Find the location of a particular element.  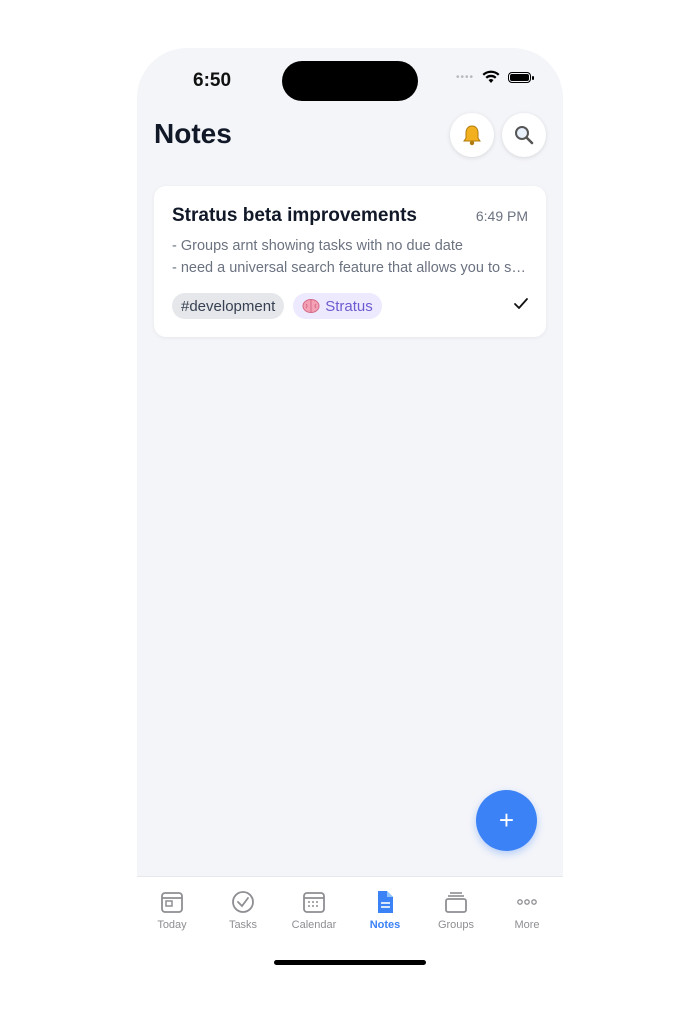

document-icon is located at coordinates (385, 902).